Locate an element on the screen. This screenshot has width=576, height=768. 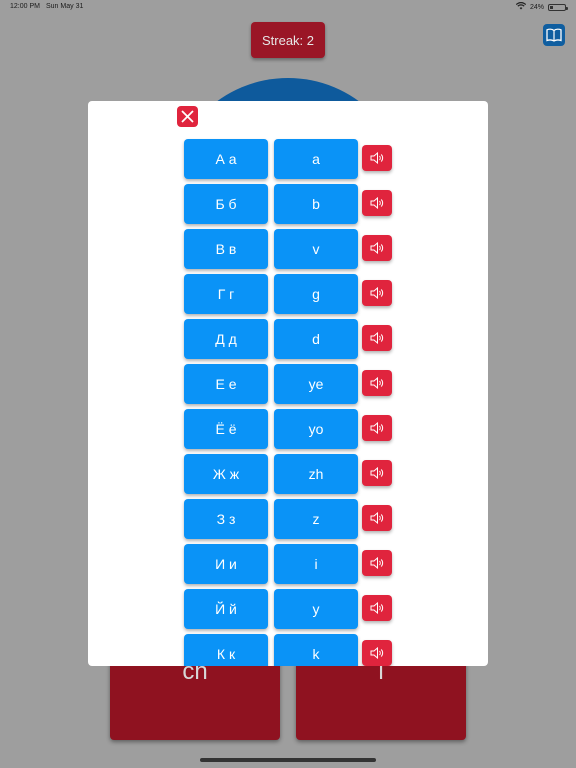
letter-button: Й й is located at coordinates (226, 609).